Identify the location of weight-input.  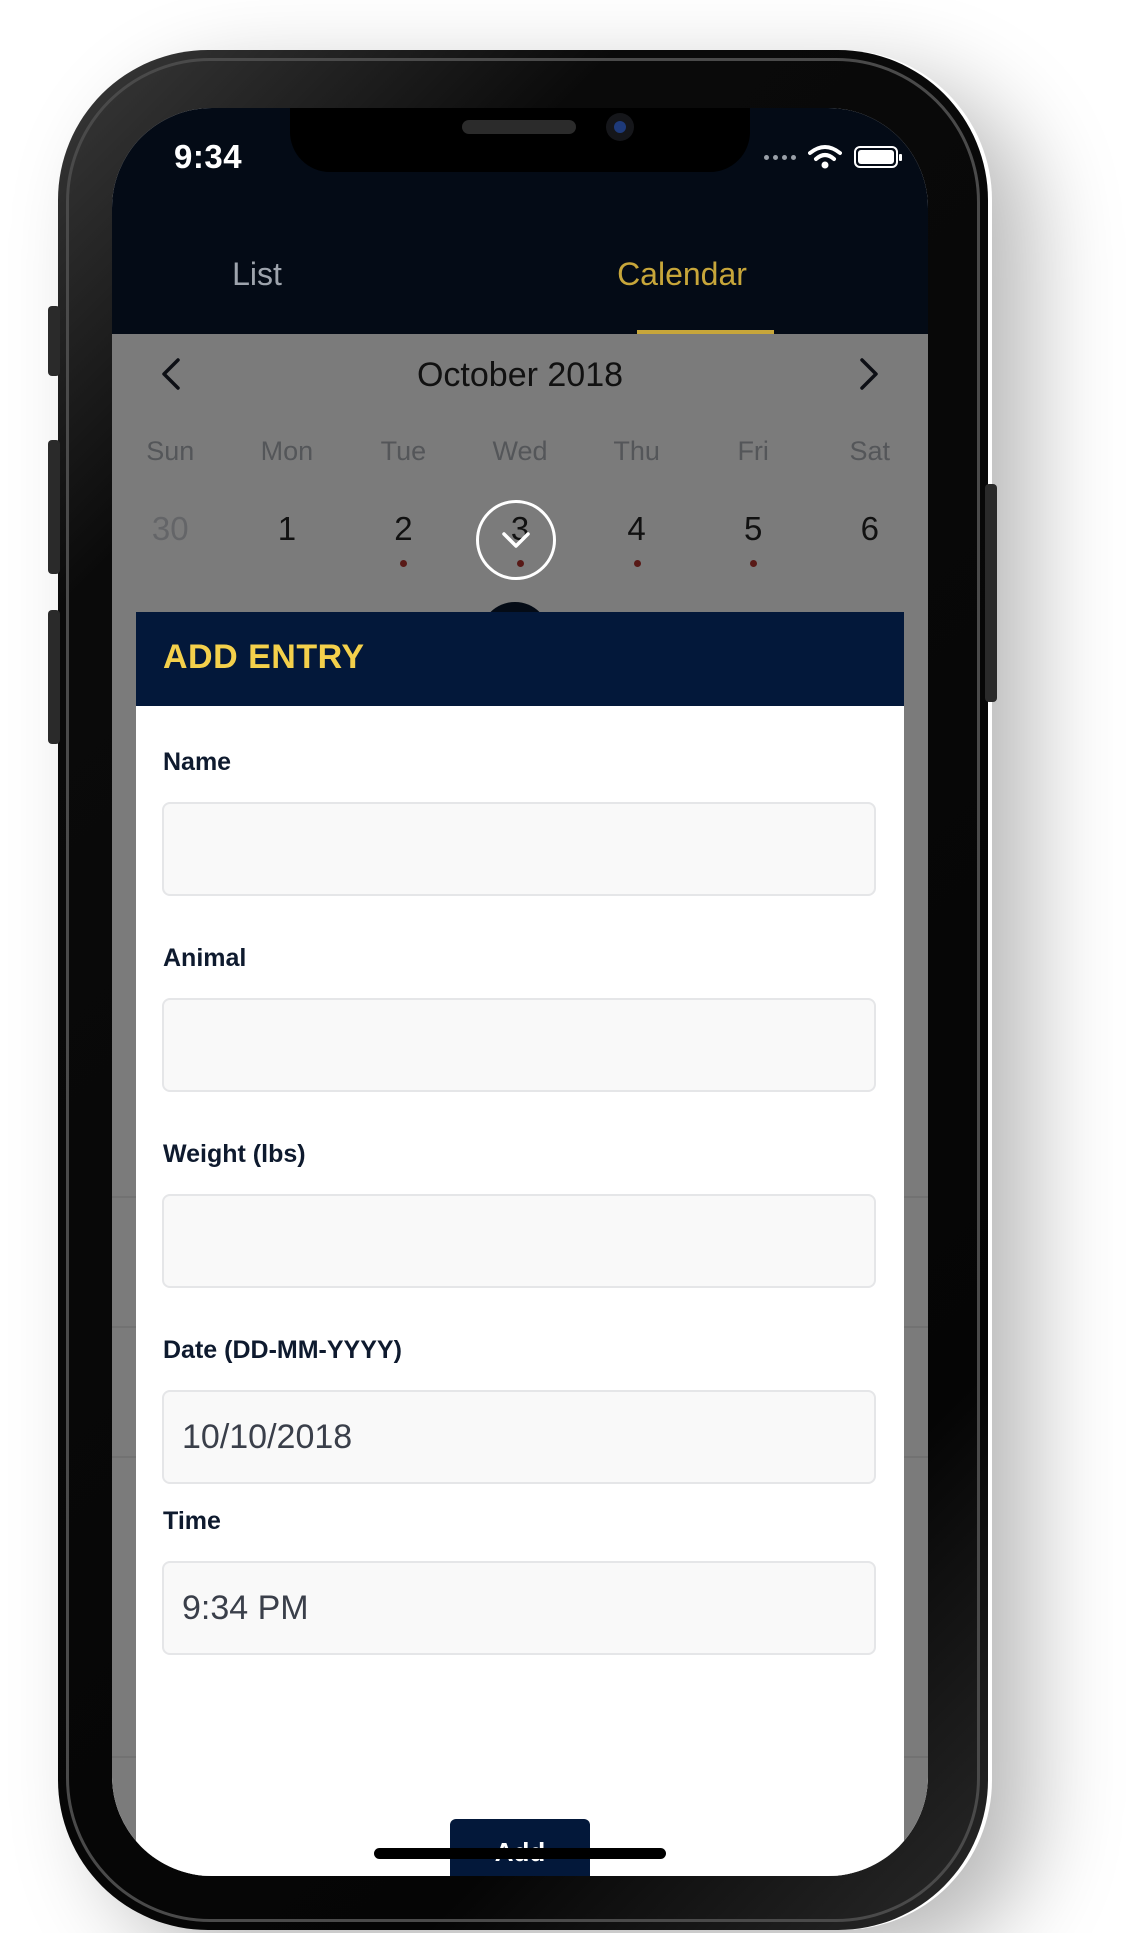
(519, 1241).